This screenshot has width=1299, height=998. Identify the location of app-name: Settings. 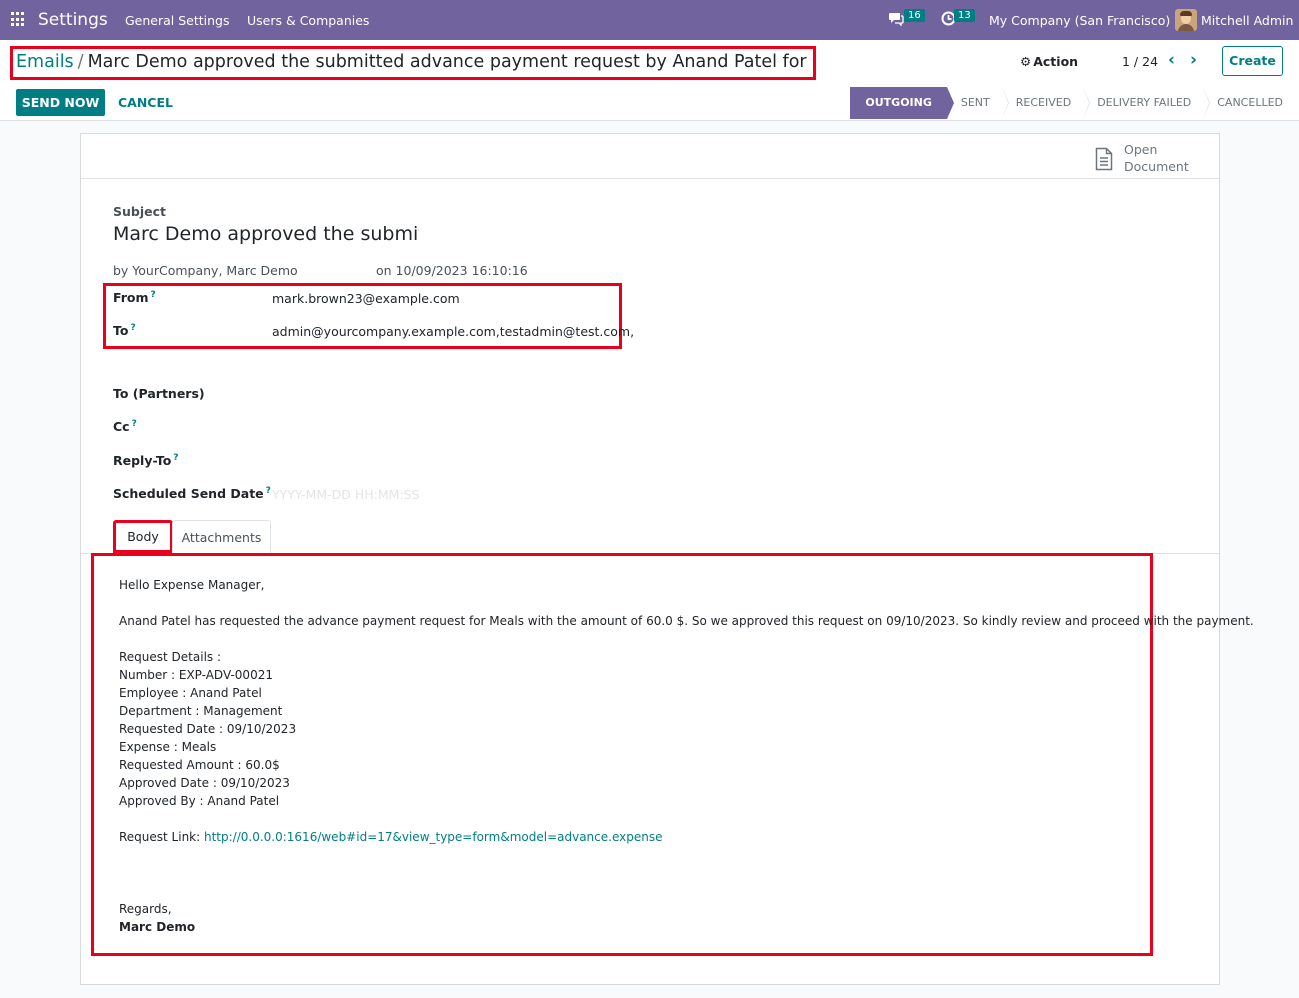
(73, 20).